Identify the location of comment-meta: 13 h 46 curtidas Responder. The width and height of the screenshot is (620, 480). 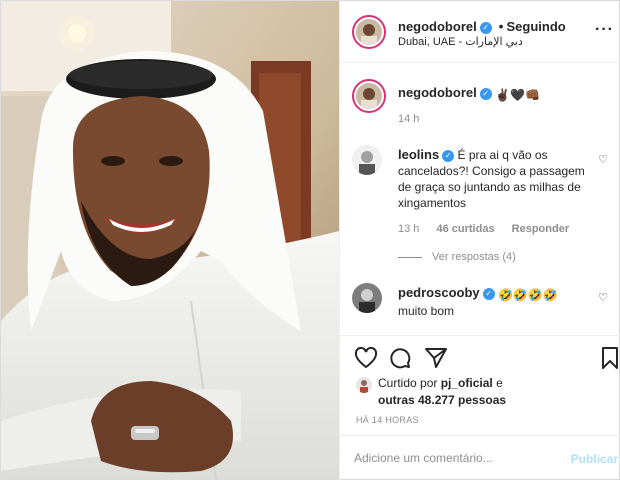
(490, 229).